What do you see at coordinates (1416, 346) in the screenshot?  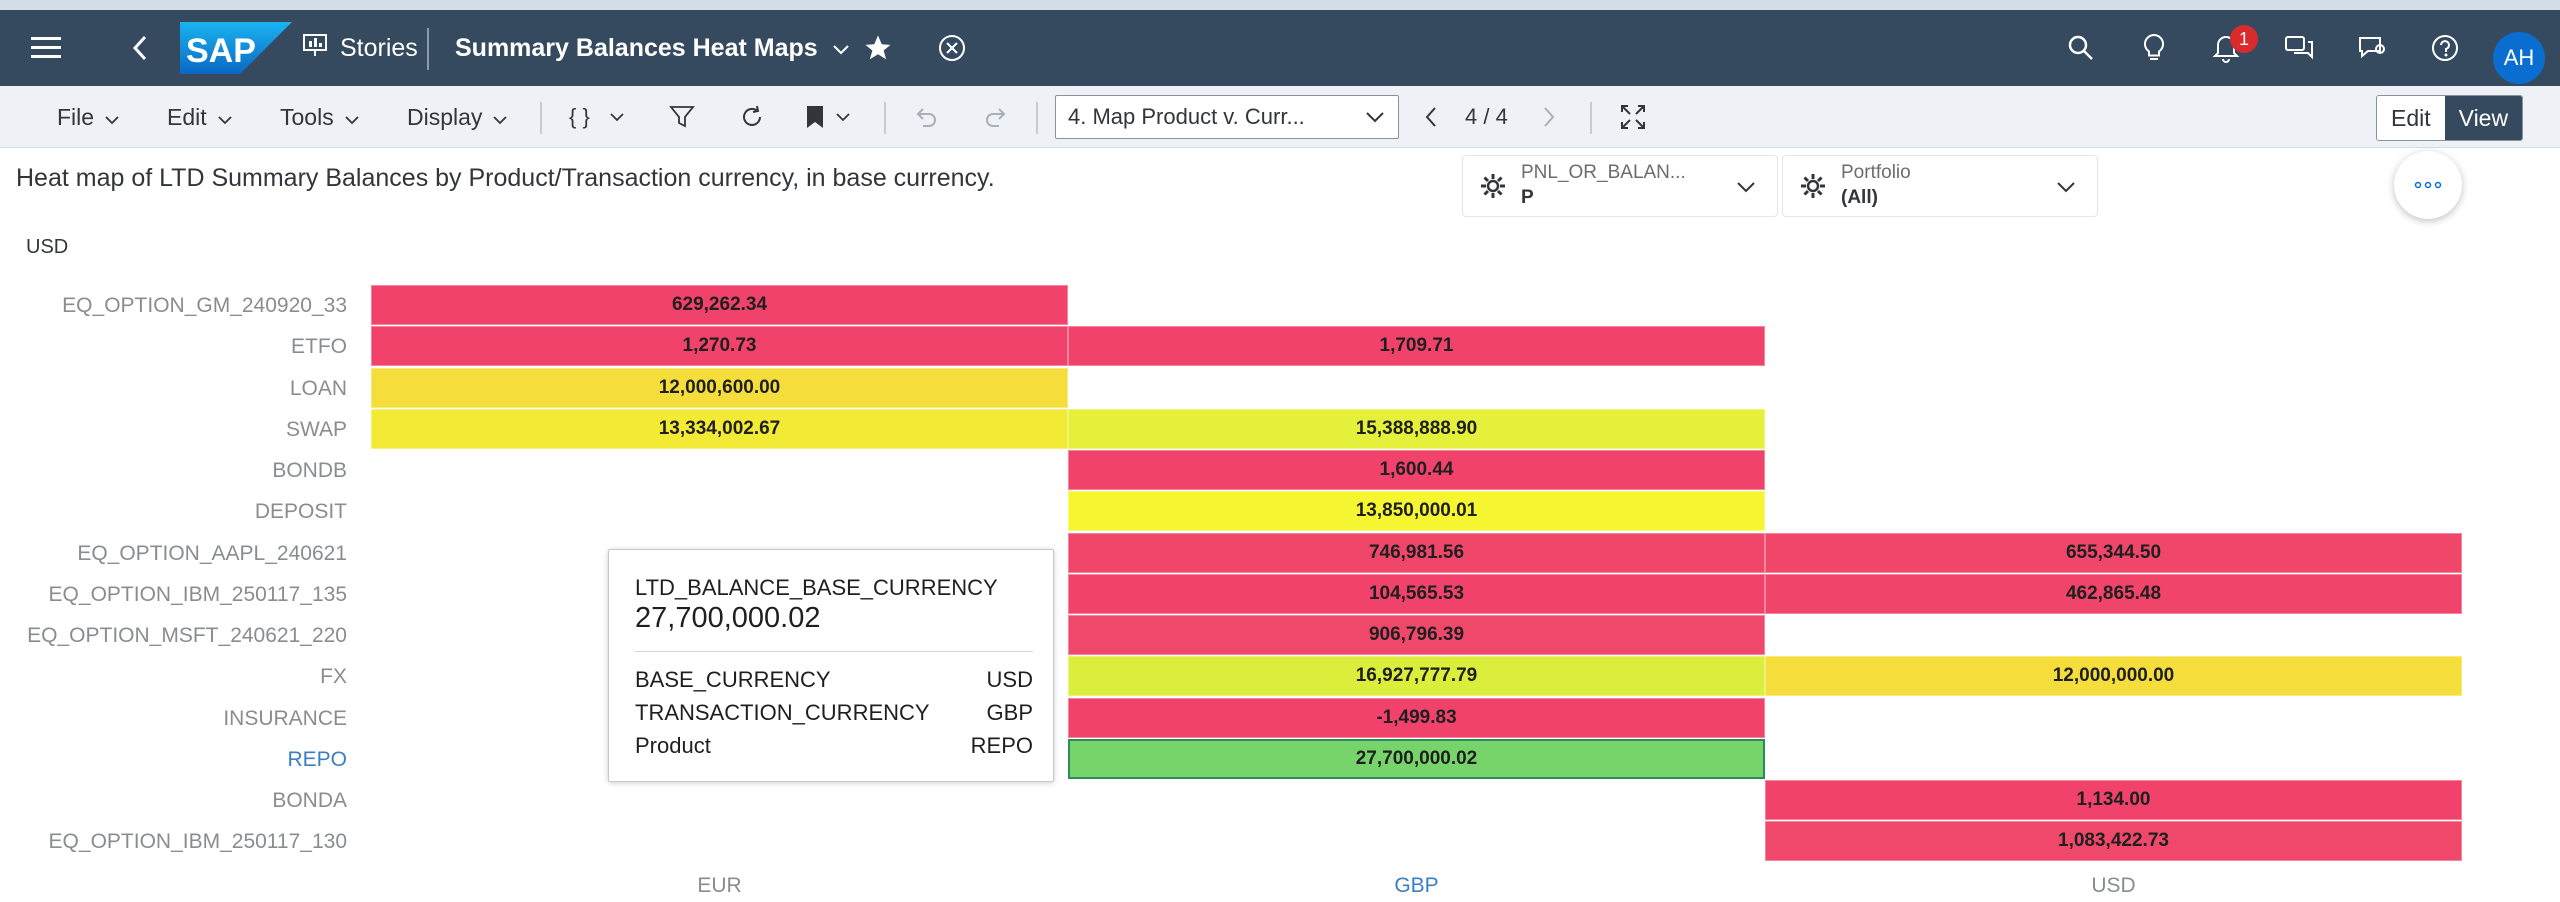 I see `heatmap-cell: 1,709.71` at bounding box center [1416, 346].